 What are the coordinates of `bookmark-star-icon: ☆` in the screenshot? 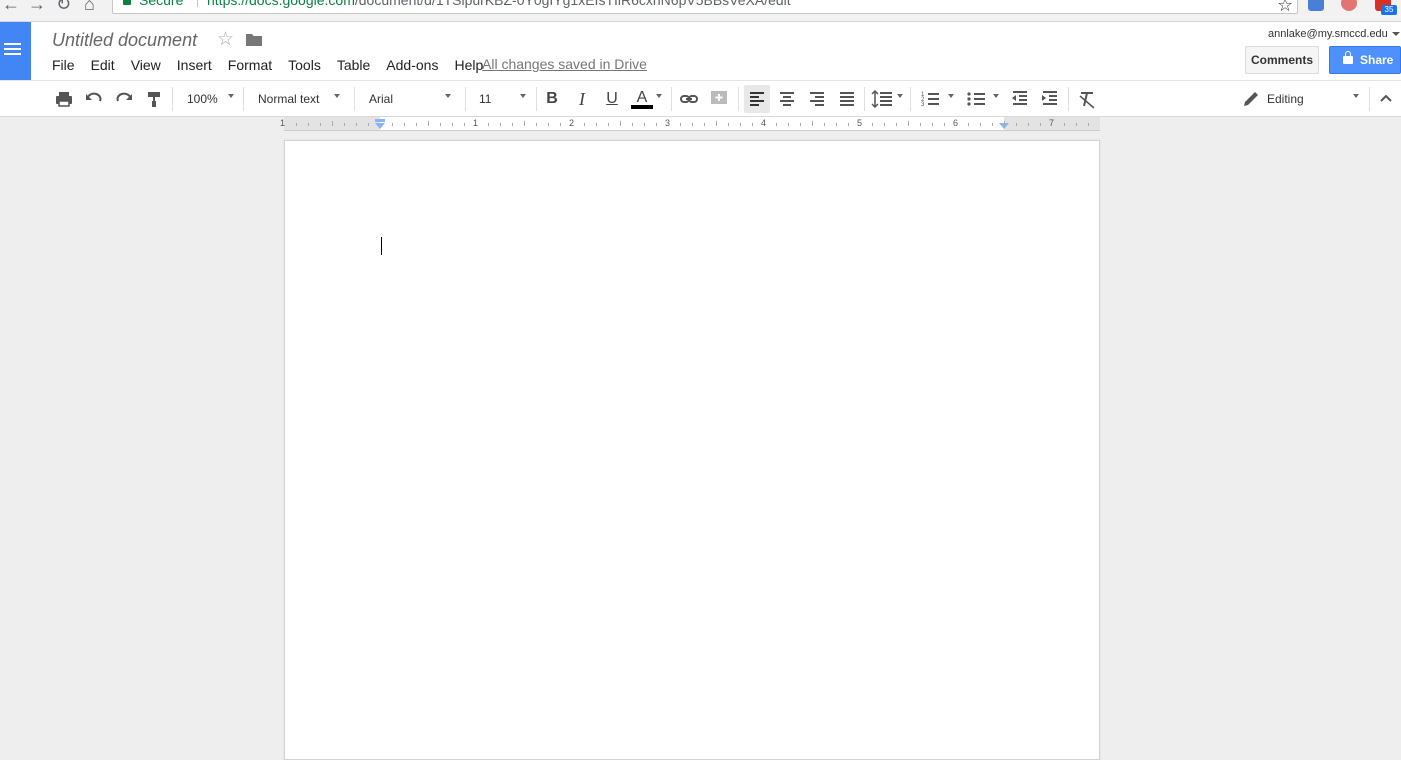 It's located at (1285, 8).